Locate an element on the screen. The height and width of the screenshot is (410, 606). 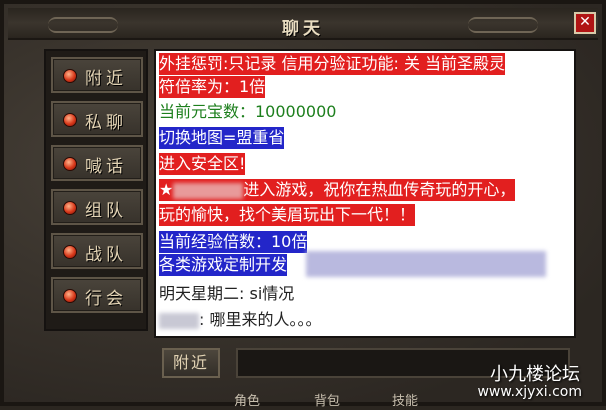
tab-shout: 喊话 is located at coordinates (97, 163).